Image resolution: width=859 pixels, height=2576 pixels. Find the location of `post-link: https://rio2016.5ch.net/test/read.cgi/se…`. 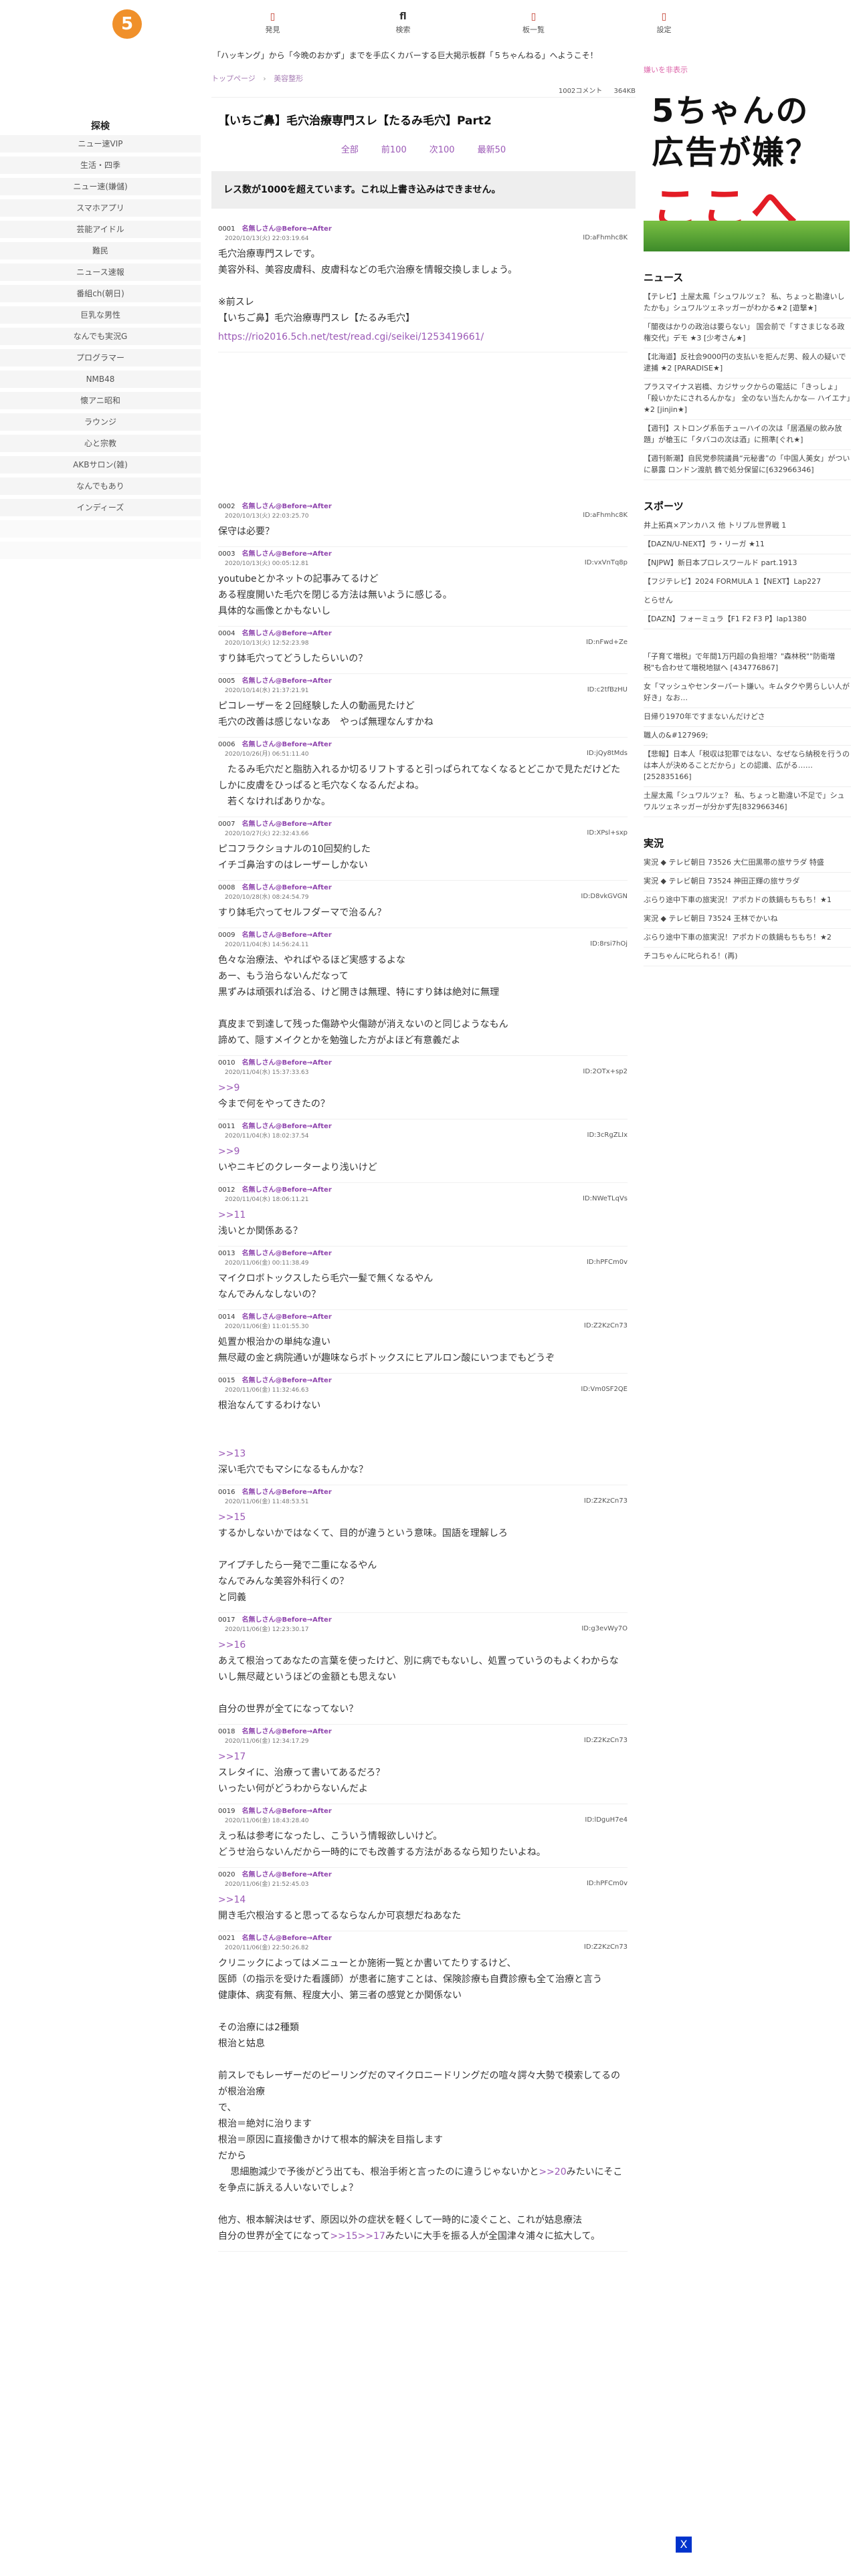

post-link: https://rio2016.5ch.net/test/read.cgi/se… is located at coordinates (351, 337).